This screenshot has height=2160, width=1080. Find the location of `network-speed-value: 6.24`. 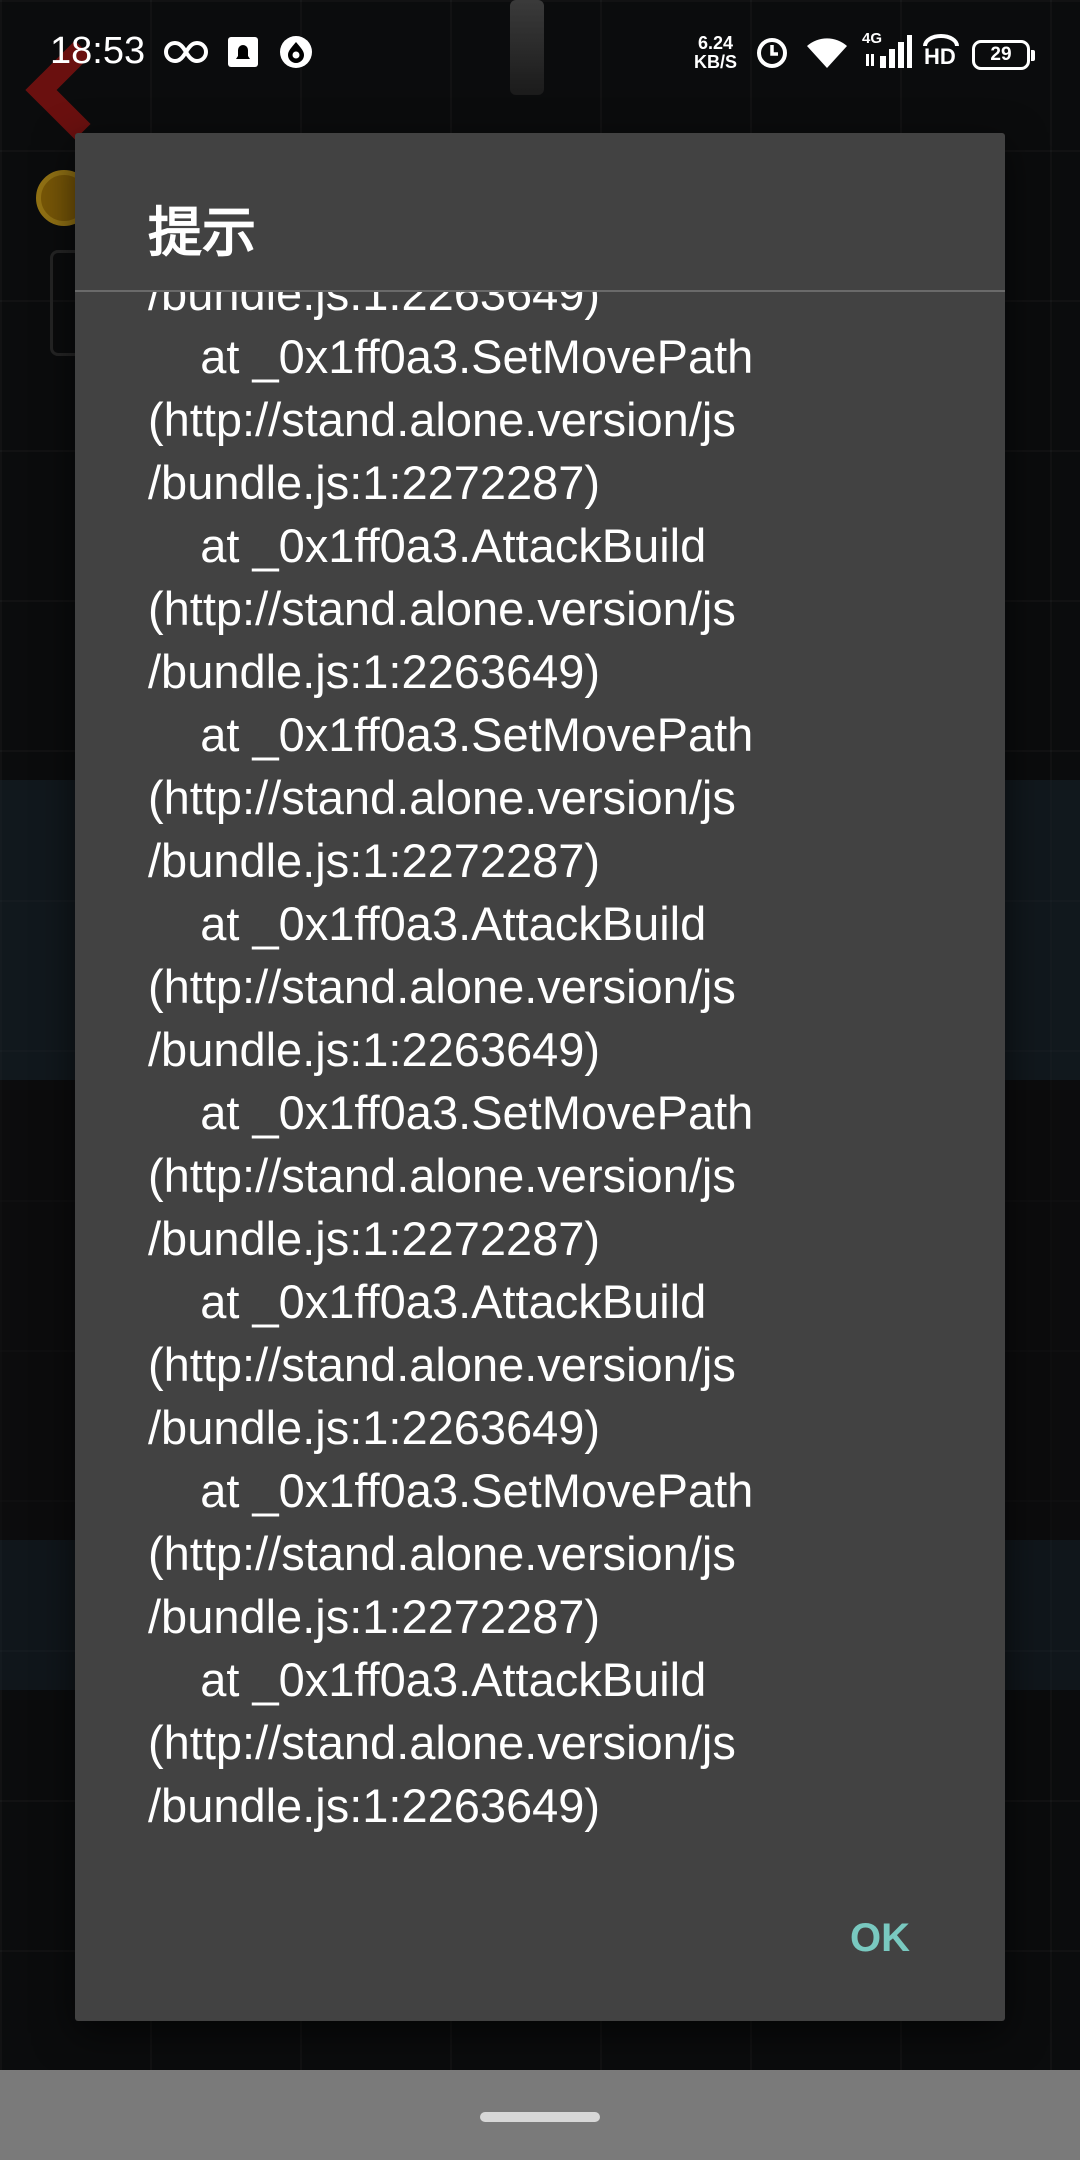

network-speed-value: 6.24 is located at coordinates (715, 43).